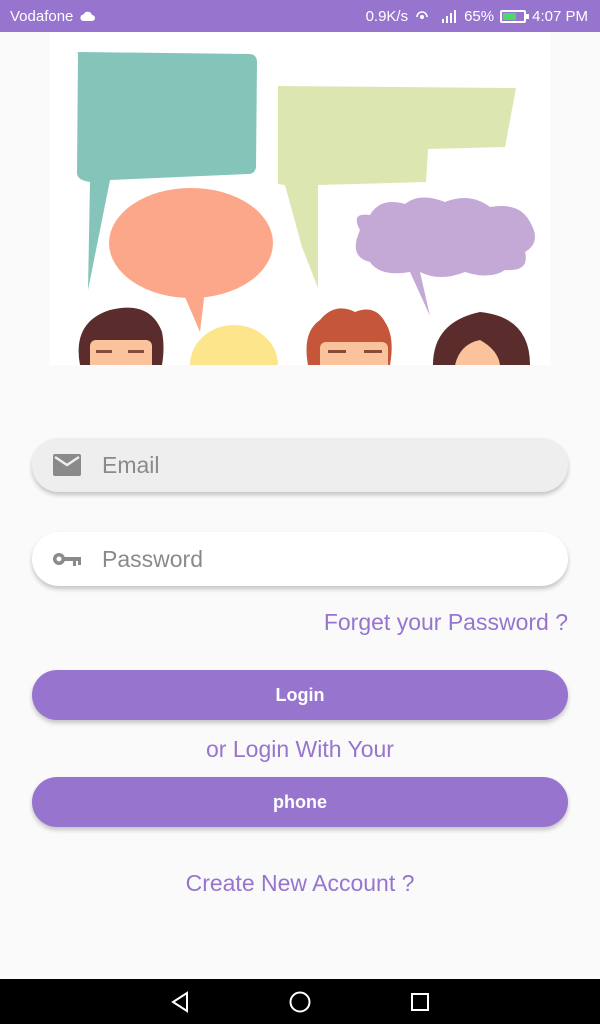 Image resolution: width=600 pixels, height=1024 pixels. I want to click on carrier-name: Vodafone, so click(42, 16).